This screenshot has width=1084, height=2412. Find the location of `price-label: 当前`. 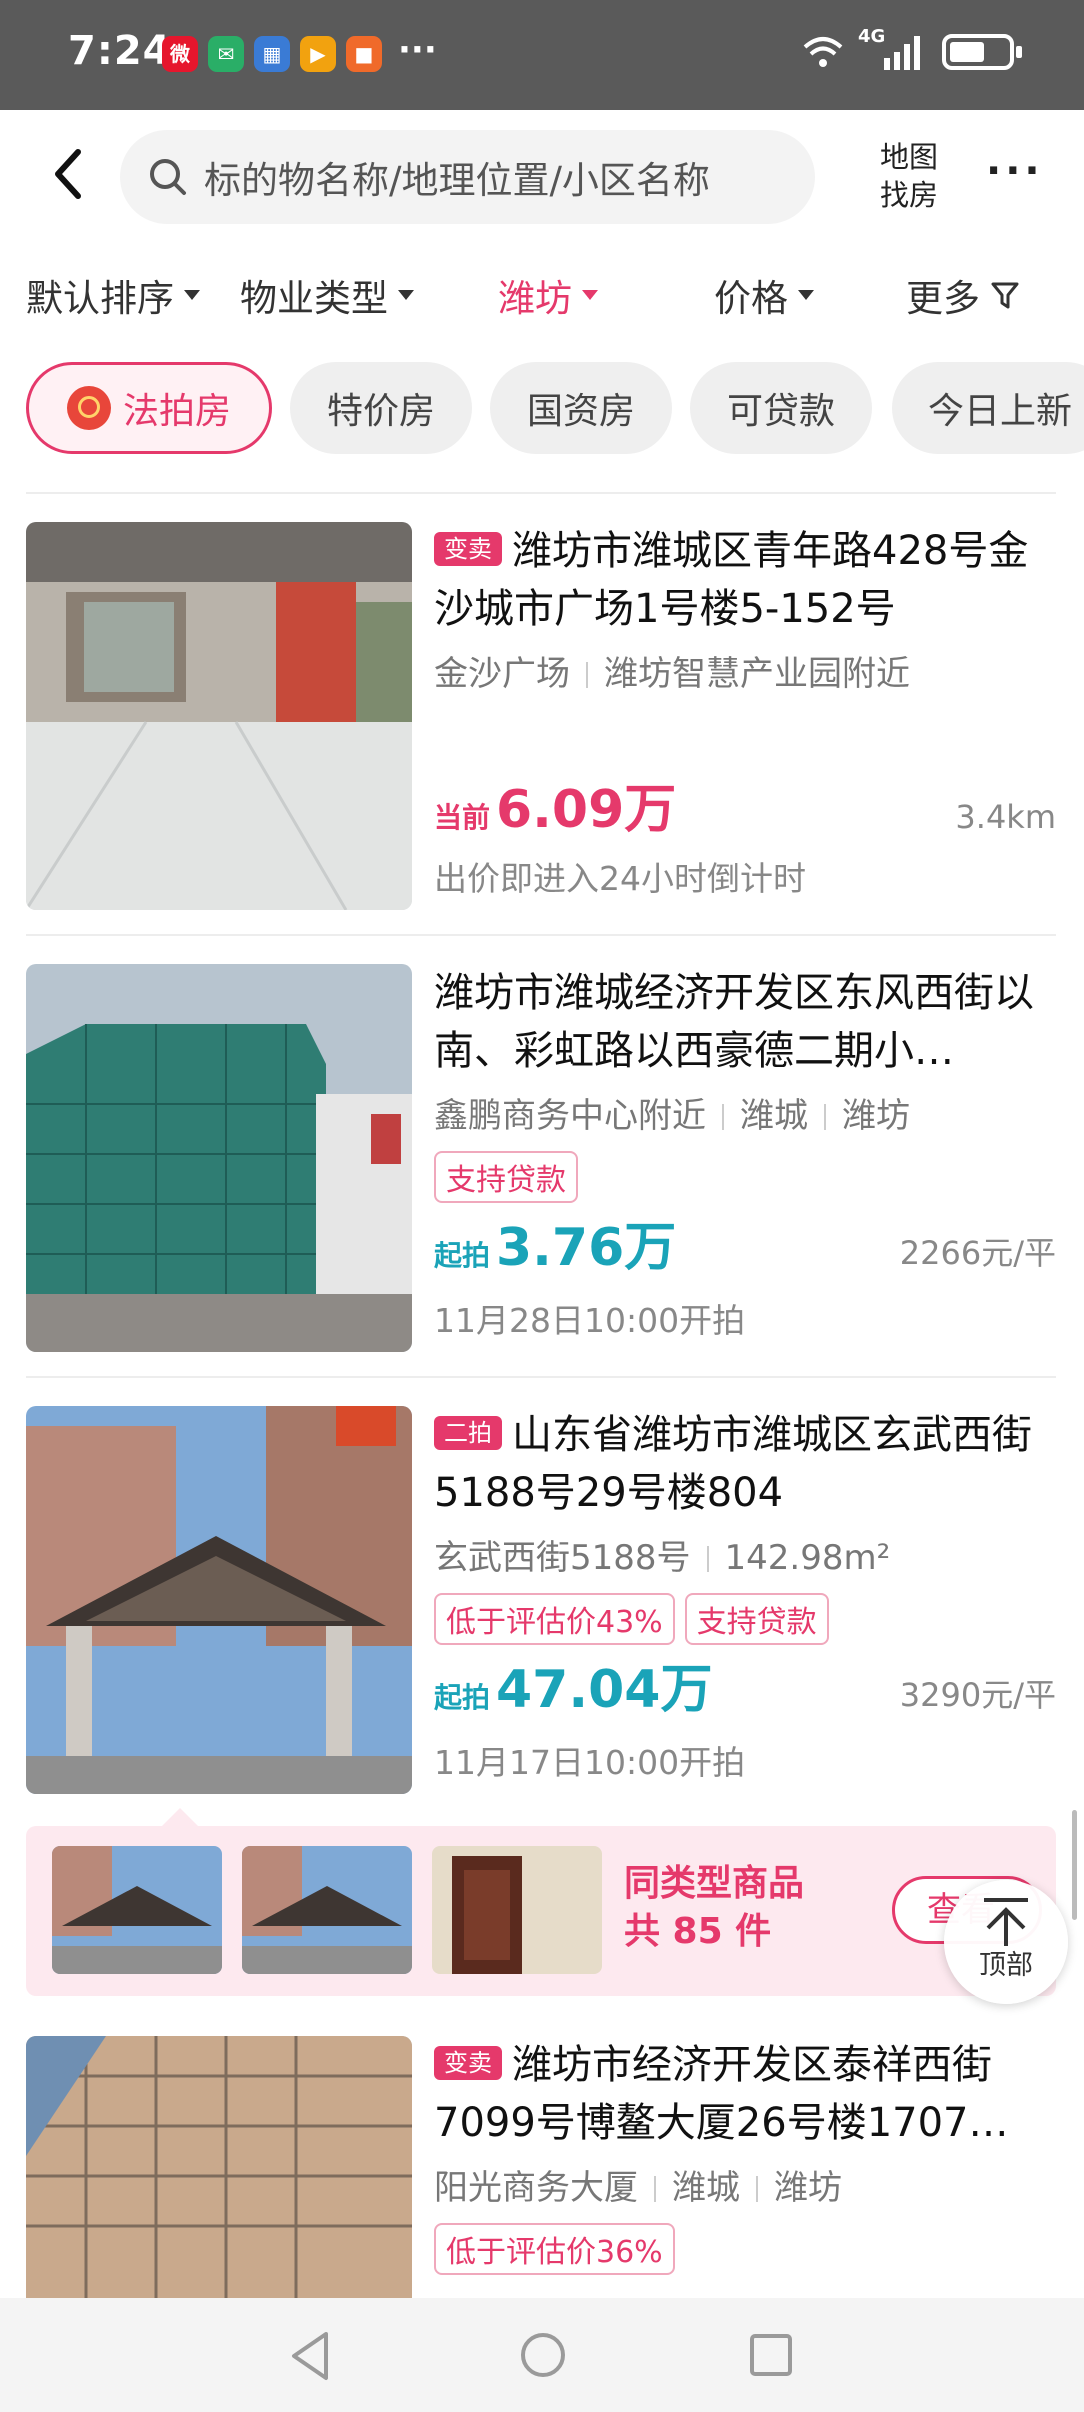

price-label: 当前 is located at coordinates (462, 817).